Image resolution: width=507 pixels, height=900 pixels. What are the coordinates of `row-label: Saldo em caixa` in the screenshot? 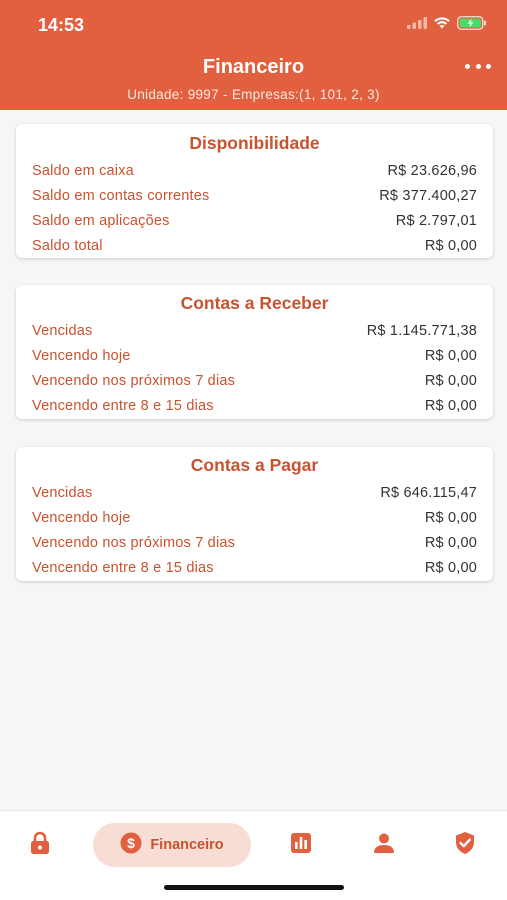 It's located at (83, 170).